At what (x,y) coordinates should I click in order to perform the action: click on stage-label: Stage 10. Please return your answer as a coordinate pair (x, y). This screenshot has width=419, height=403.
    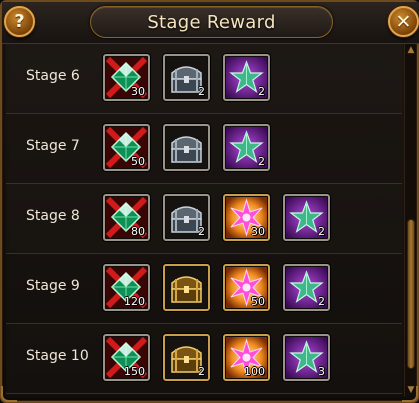
    Looking at the image, I should click on (57, 356).